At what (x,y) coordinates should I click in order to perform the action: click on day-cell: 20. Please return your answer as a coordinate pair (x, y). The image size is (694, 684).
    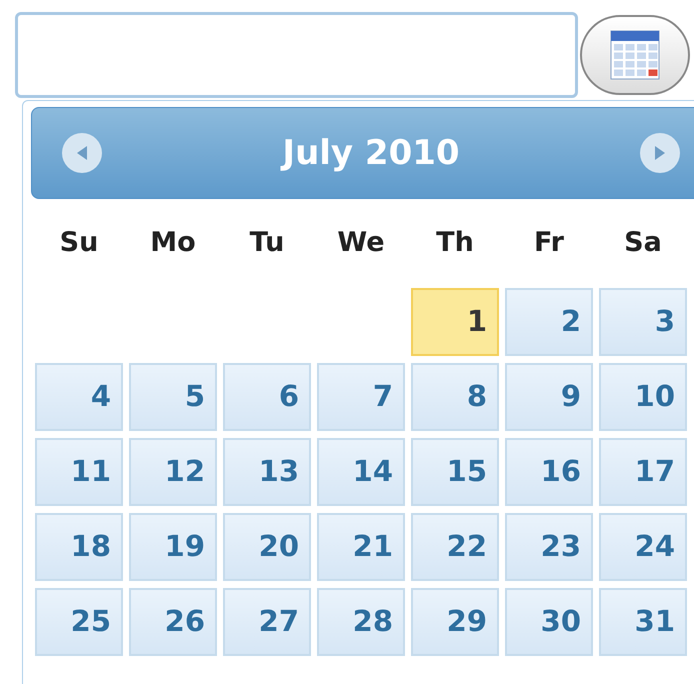
    Looking at the image, I should click on (267, 546).